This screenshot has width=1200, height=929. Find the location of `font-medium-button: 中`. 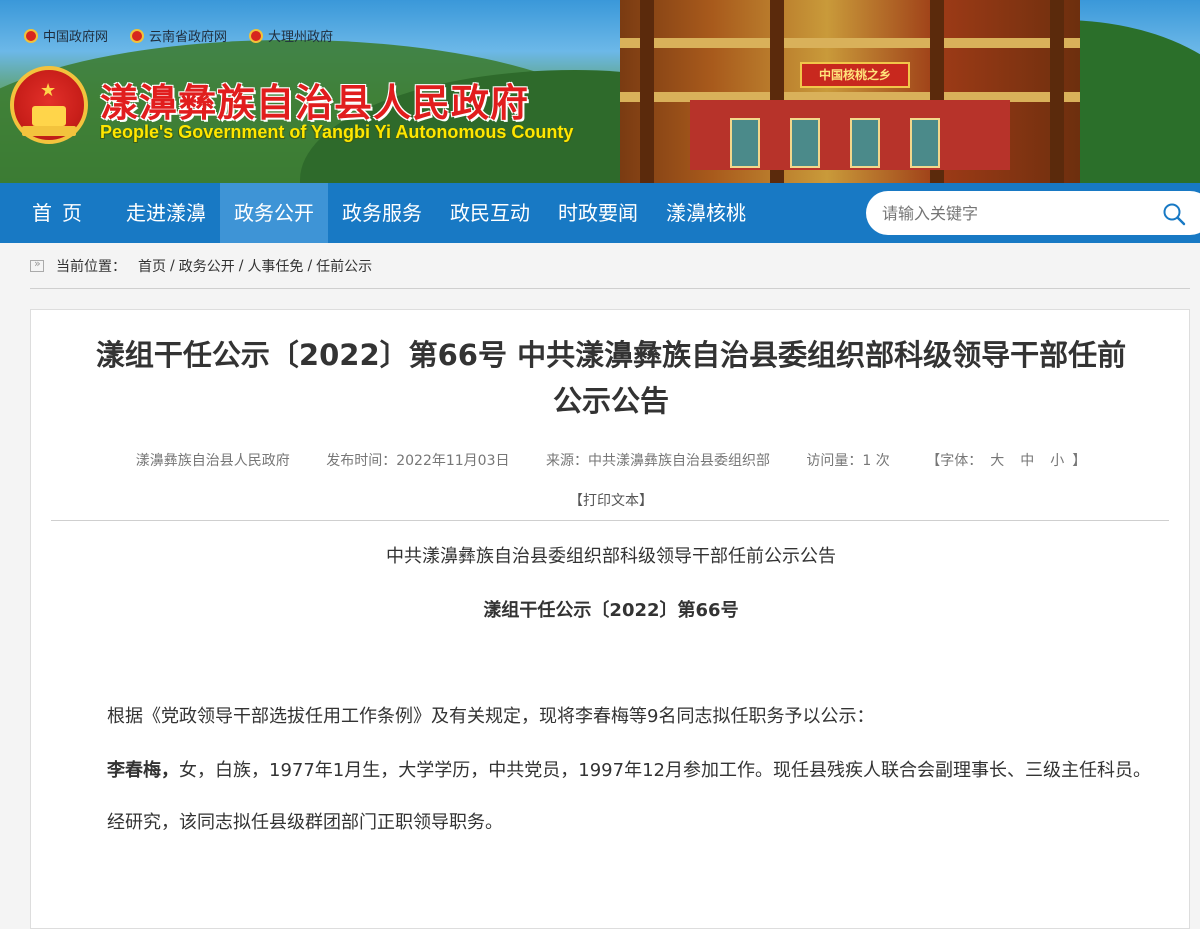

font-medium-button: 中 is located at coordinates (1027, 461).